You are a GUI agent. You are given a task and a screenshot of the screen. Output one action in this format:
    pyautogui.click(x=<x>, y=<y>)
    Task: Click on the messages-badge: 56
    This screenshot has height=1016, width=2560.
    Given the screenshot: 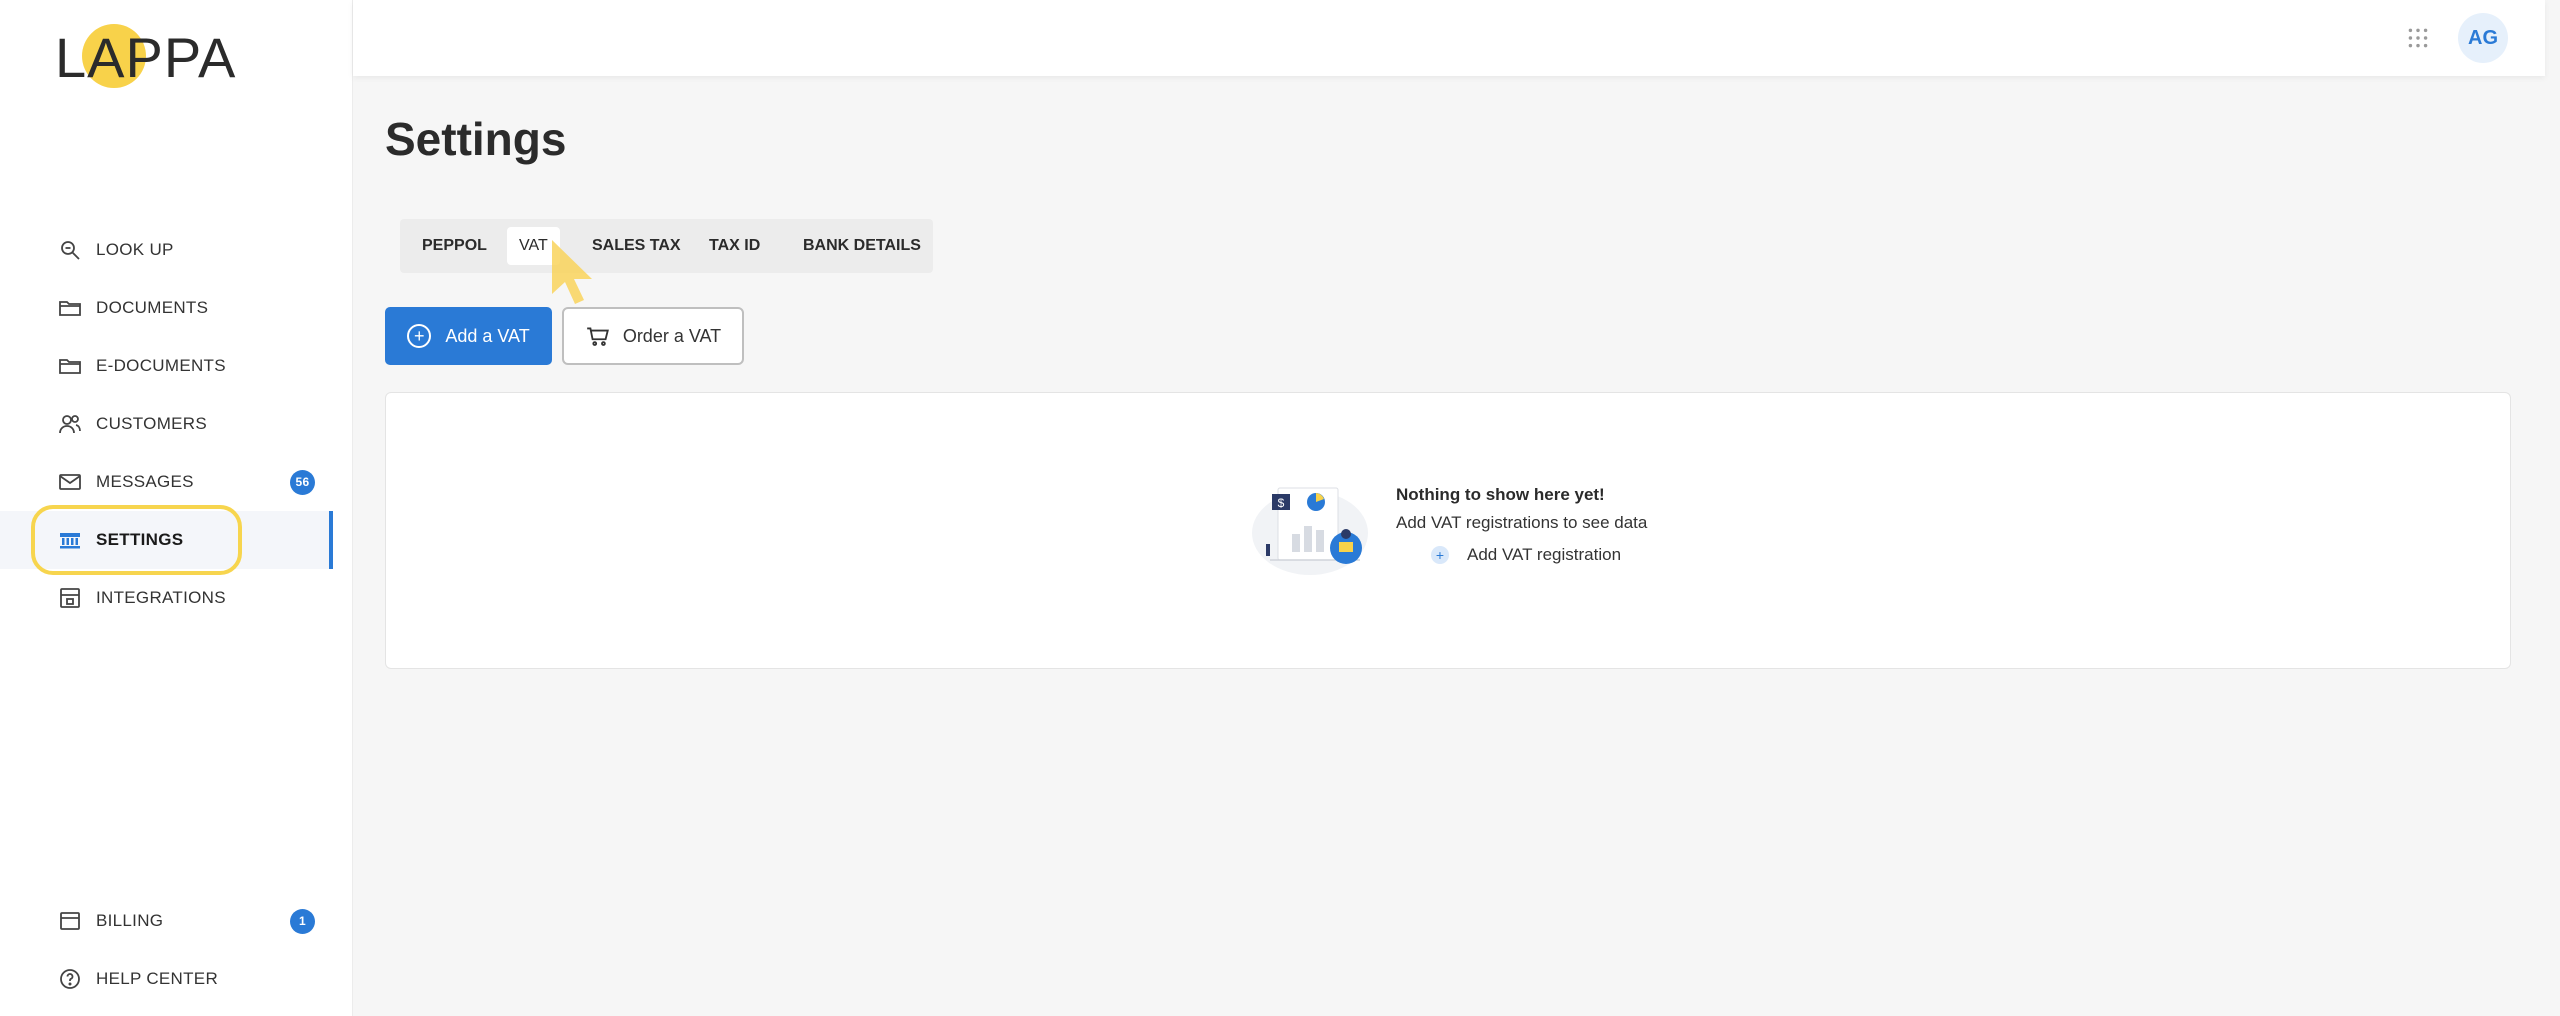 What is the action you would take?
    pyautogui.click(x=302, y=482)
    